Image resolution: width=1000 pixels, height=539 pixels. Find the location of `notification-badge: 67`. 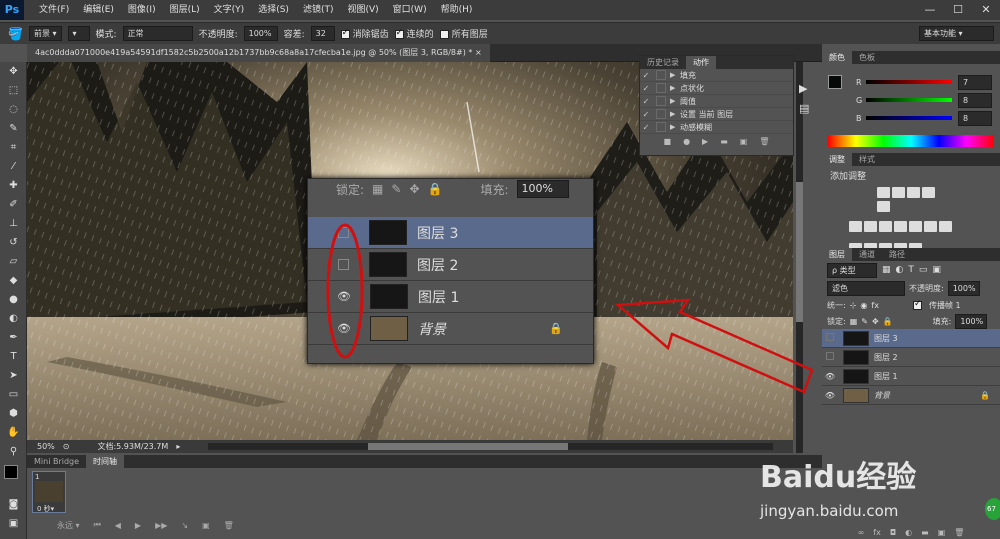

notification-badge: 67 is located at coordinates (992, 509).